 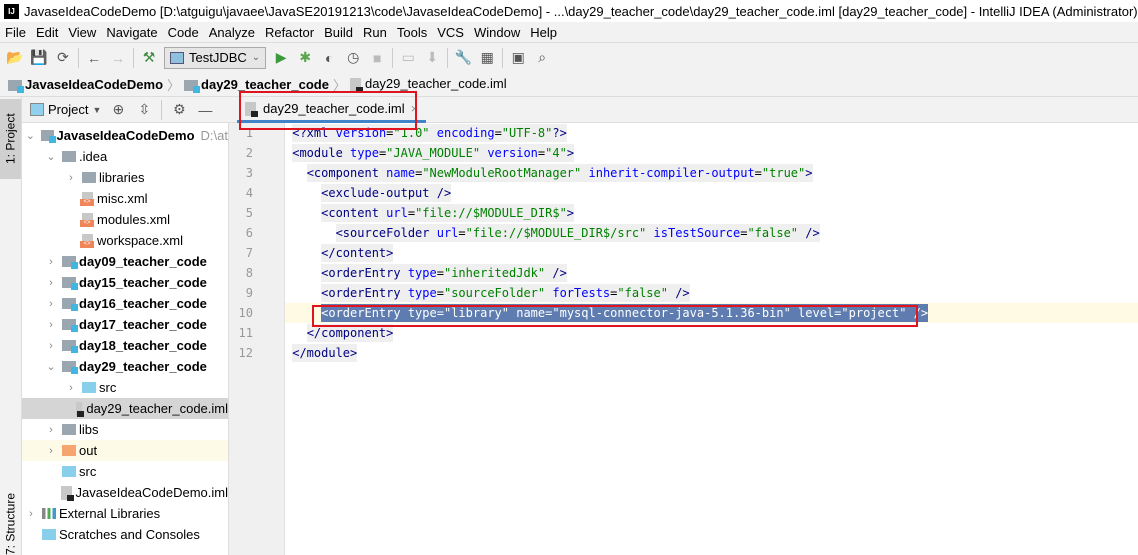 I want to click on forward-icon: →, so click(x=118, y=58).